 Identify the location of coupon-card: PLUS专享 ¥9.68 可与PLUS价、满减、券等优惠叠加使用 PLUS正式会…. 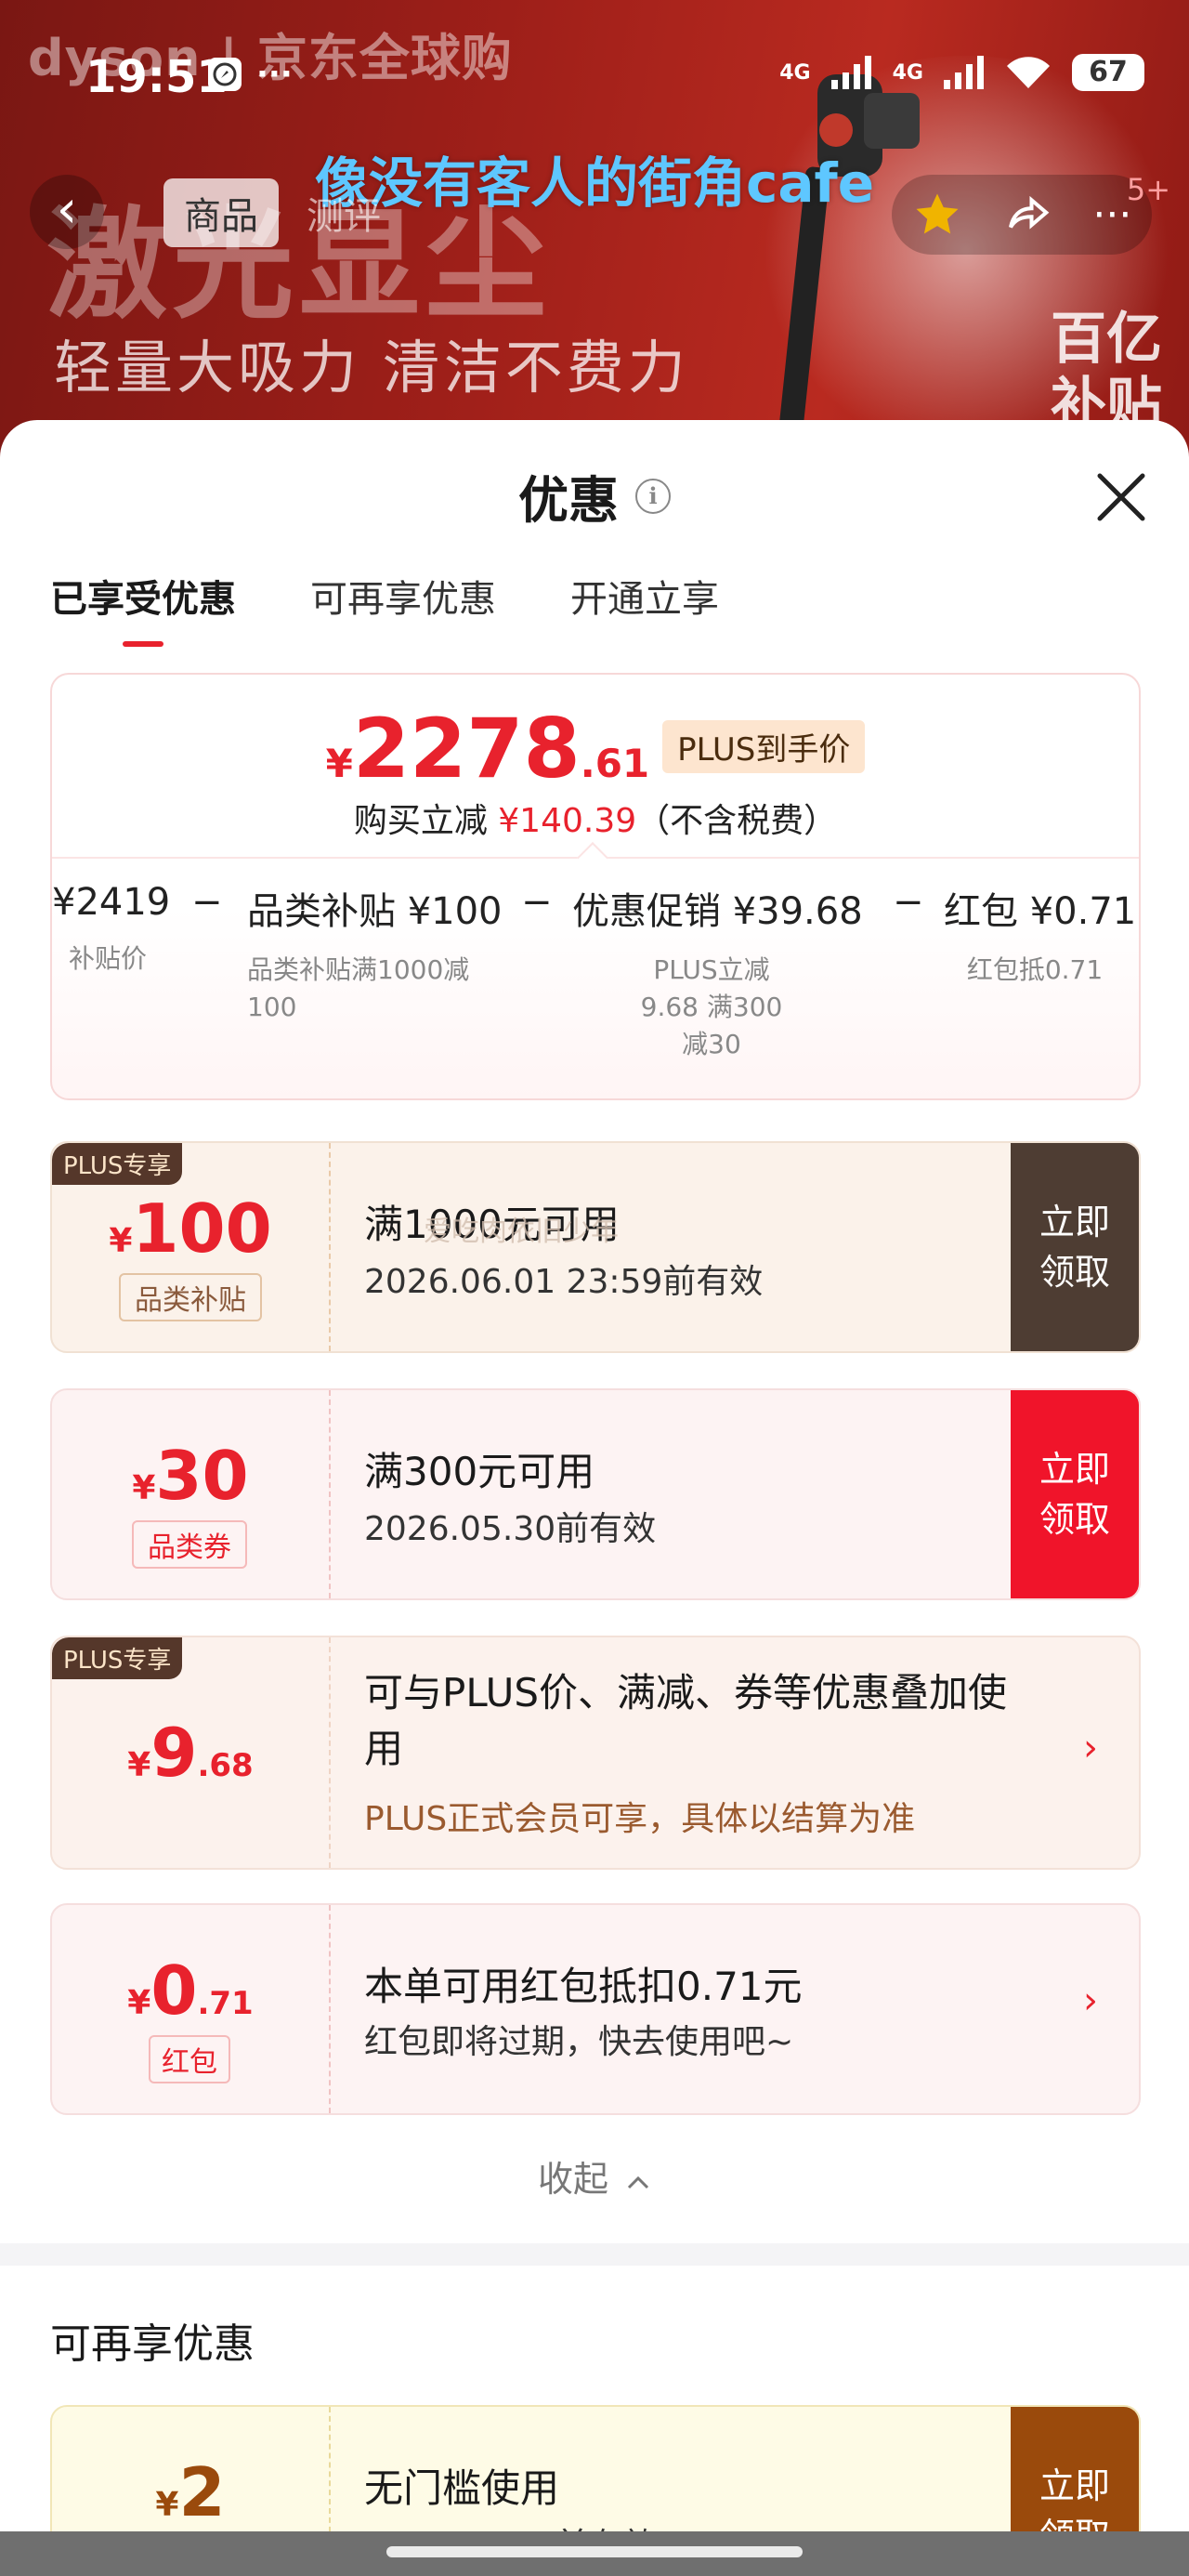
(595, 1753).